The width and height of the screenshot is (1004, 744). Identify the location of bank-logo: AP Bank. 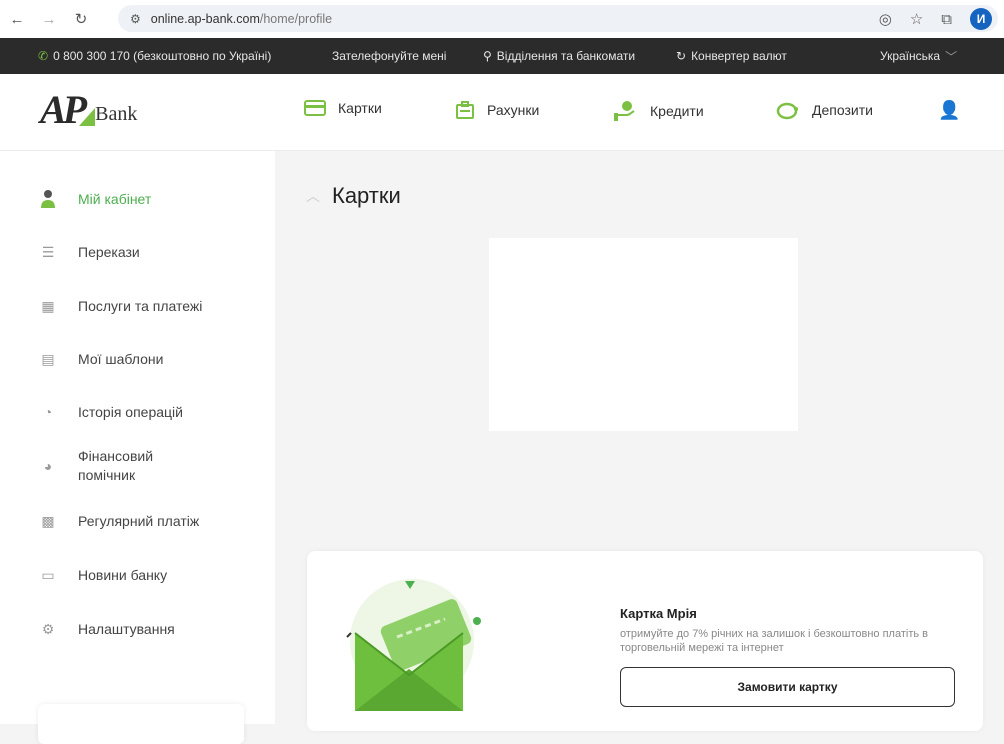
(88, 110).